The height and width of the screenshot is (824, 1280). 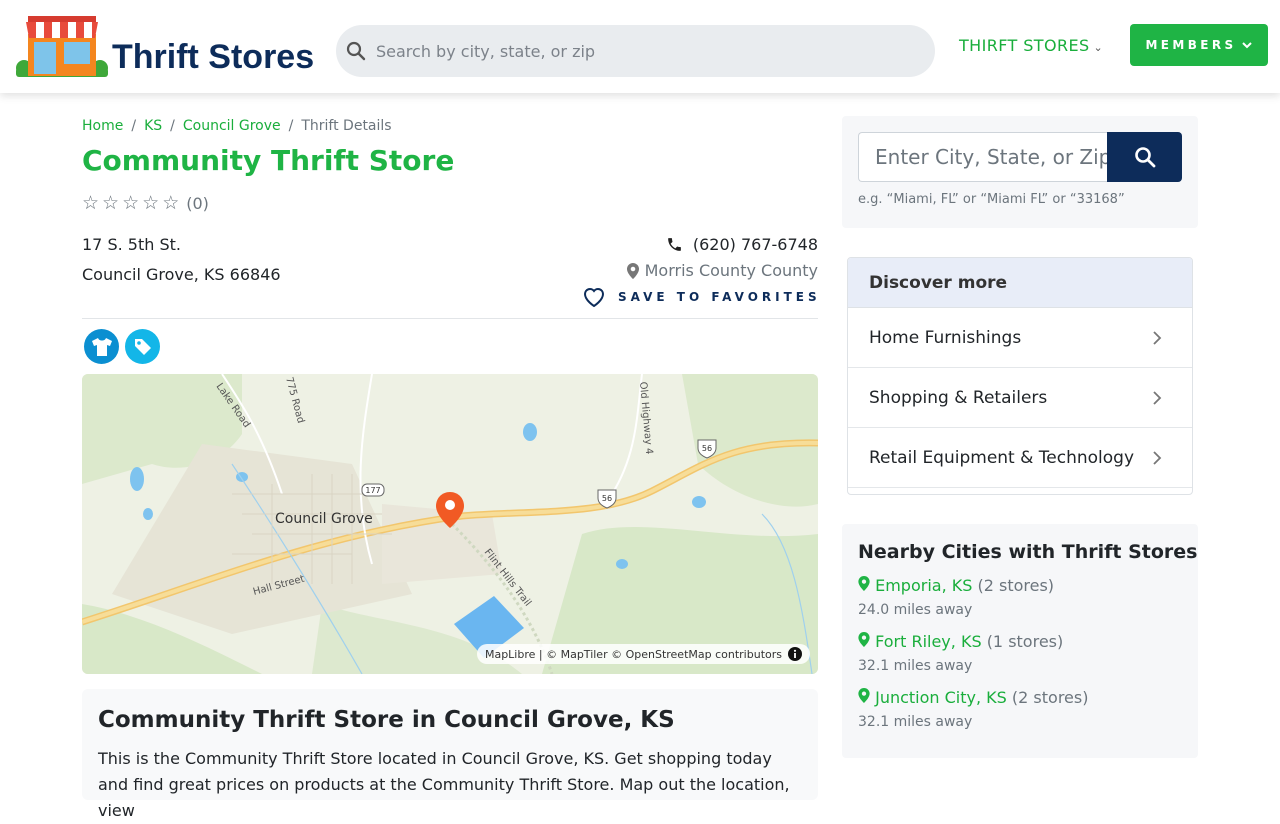 What do you see at coordinates (153, 126) in the screenshot?
I see `breadcrumb-state: KS` at bounding box center [153, 126].